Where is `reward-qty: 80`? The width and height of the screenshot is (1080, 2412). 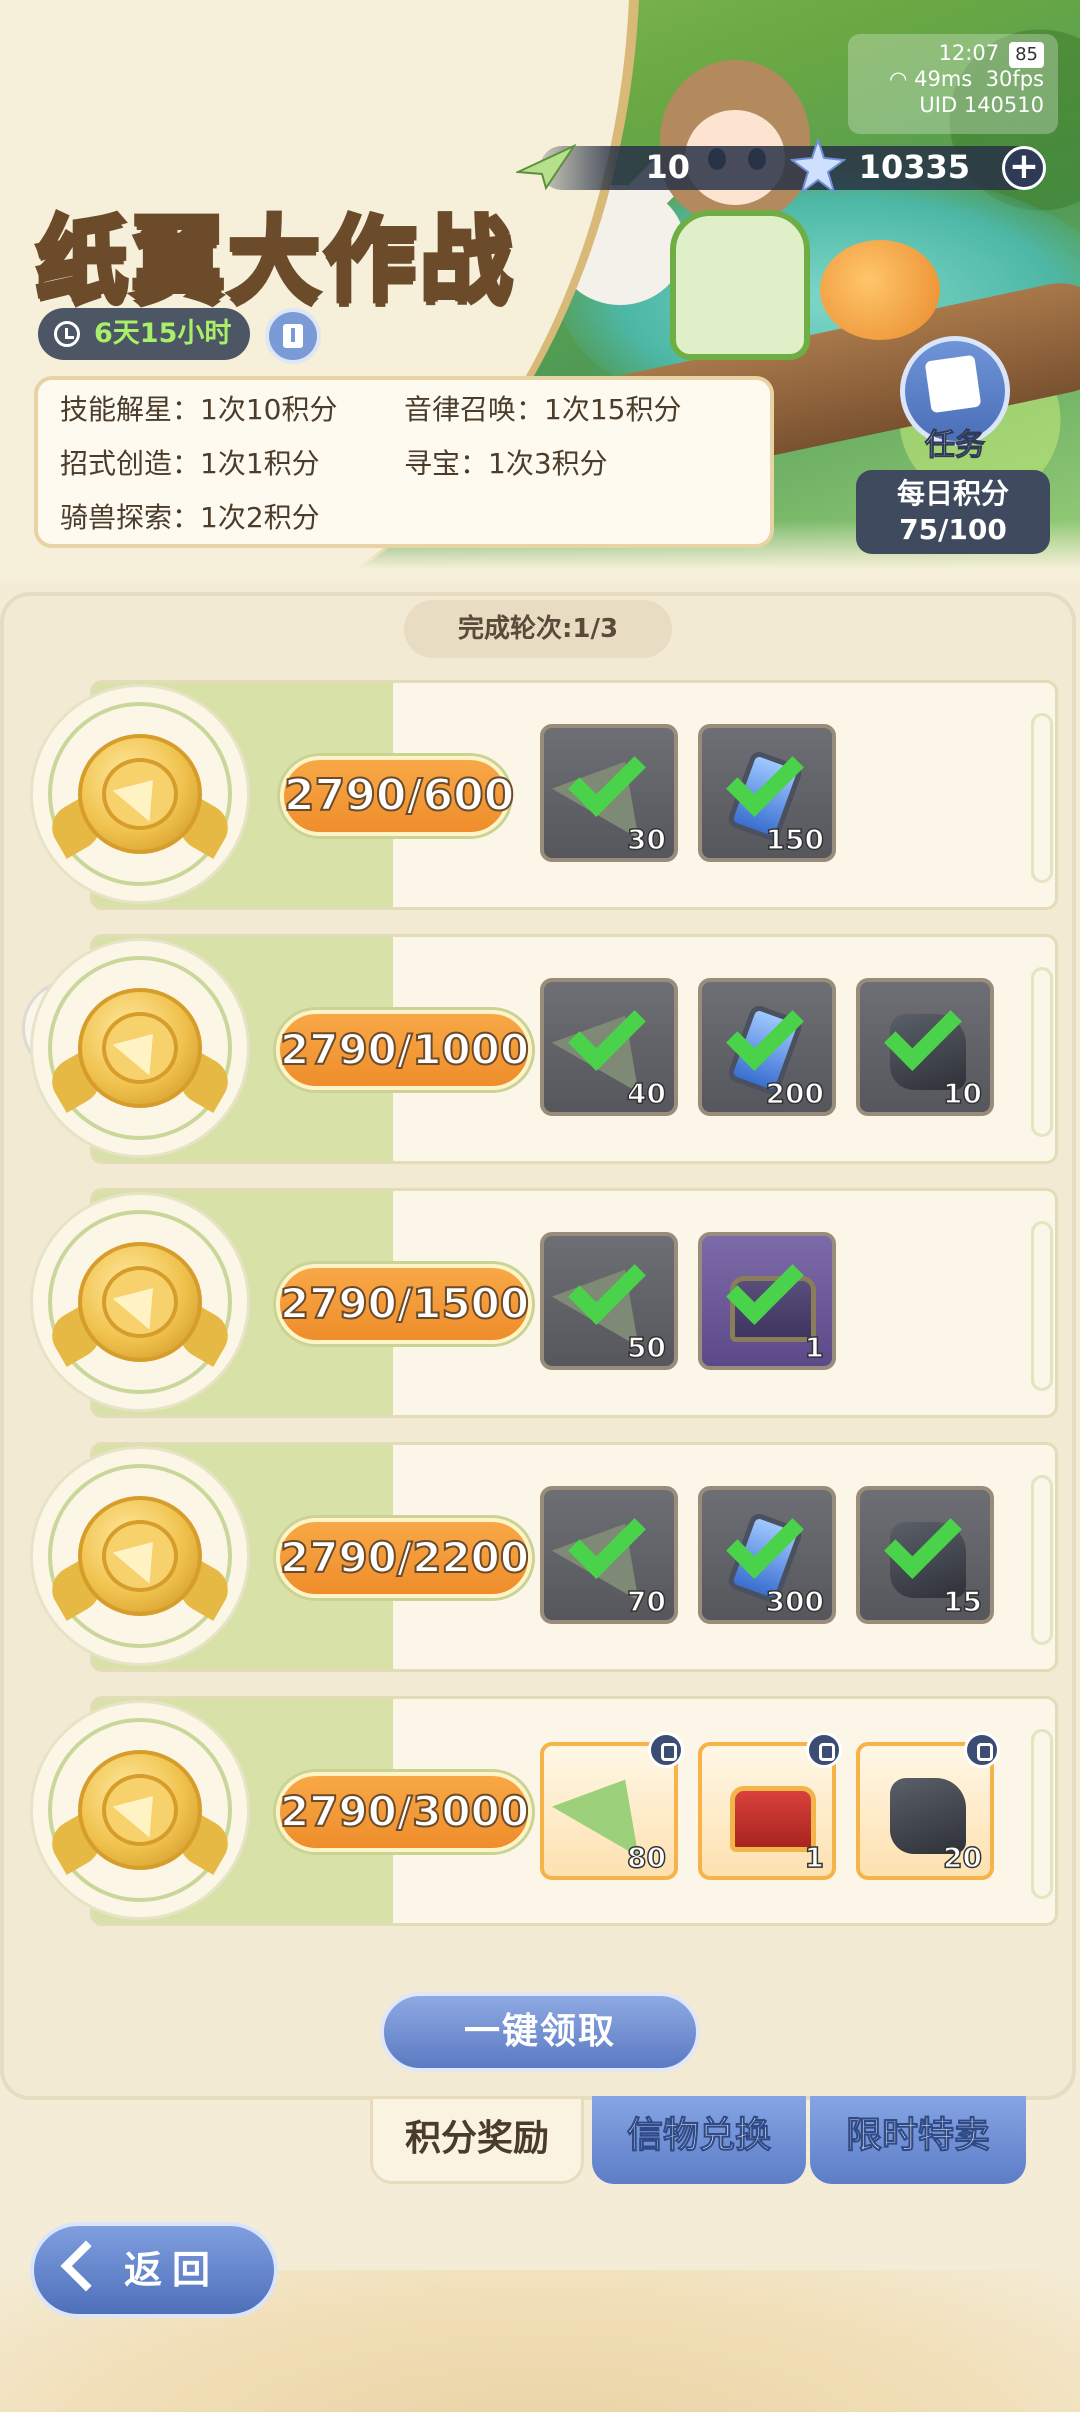 reward-qty: 80 is located at coordinates (646, 1857).